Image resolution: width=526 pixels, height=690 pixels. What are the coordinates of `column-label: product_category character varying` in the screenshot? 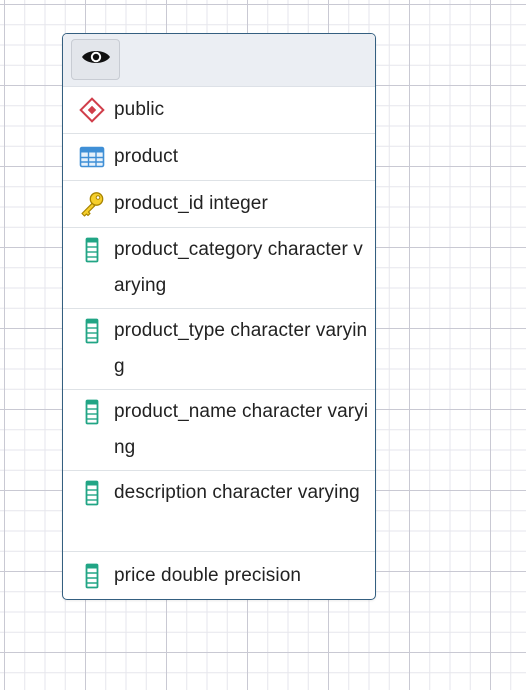 It's located at (238, 267).